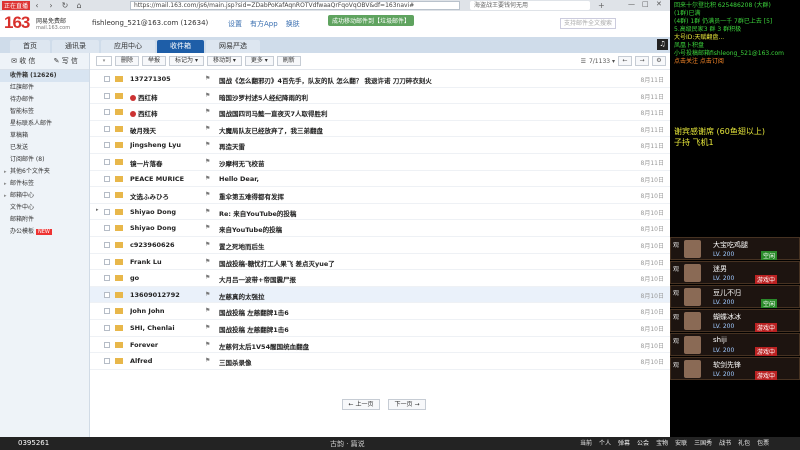 This screenshot has height=450, width=800. I want to click on receive-button: ✉ 收 信, so click(23, 61).